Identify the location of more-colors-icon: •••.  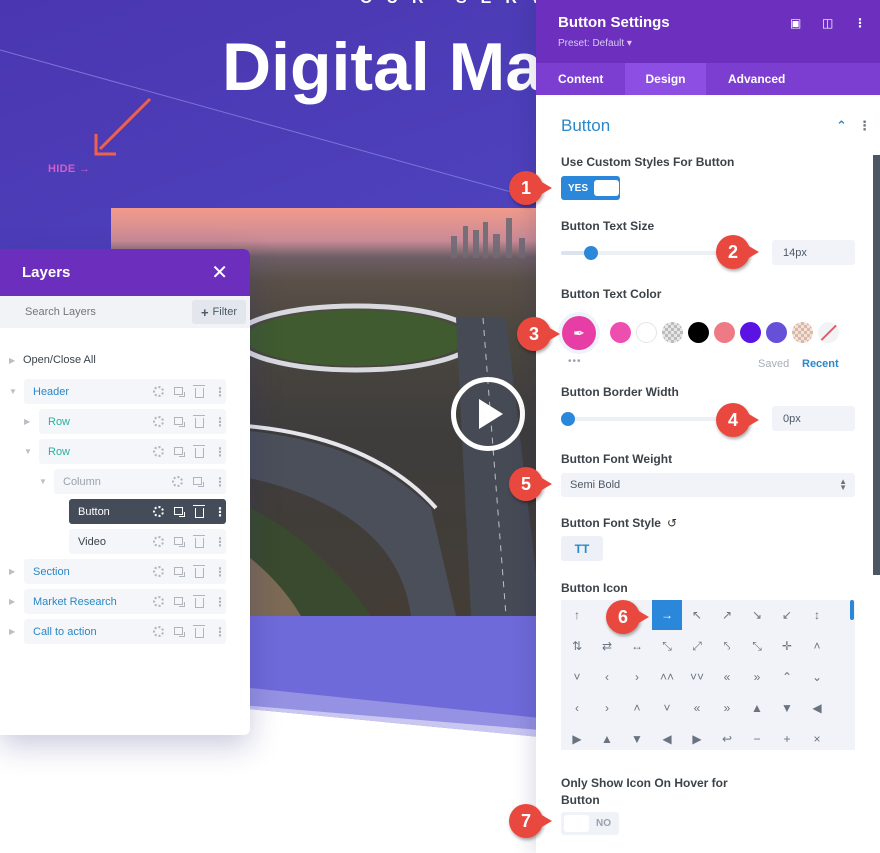
(575, 361).